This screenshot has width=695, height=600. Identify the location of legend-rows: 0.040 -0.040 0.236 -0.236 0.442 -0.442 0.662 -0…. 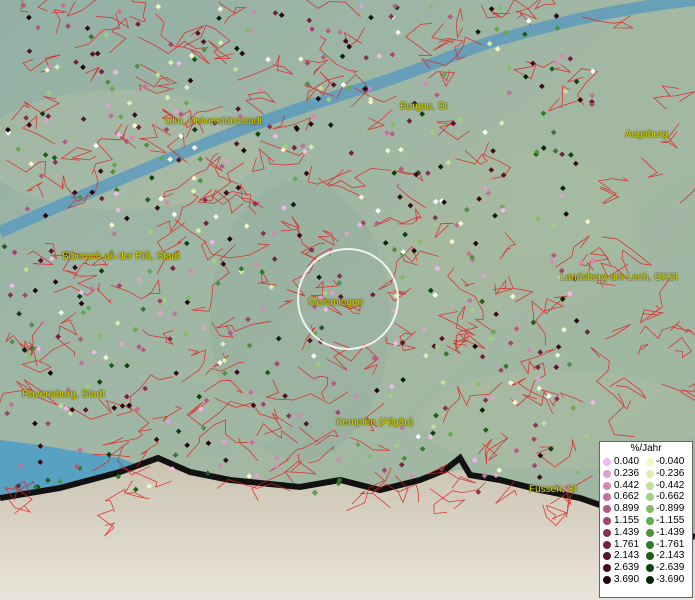
(646, 521).